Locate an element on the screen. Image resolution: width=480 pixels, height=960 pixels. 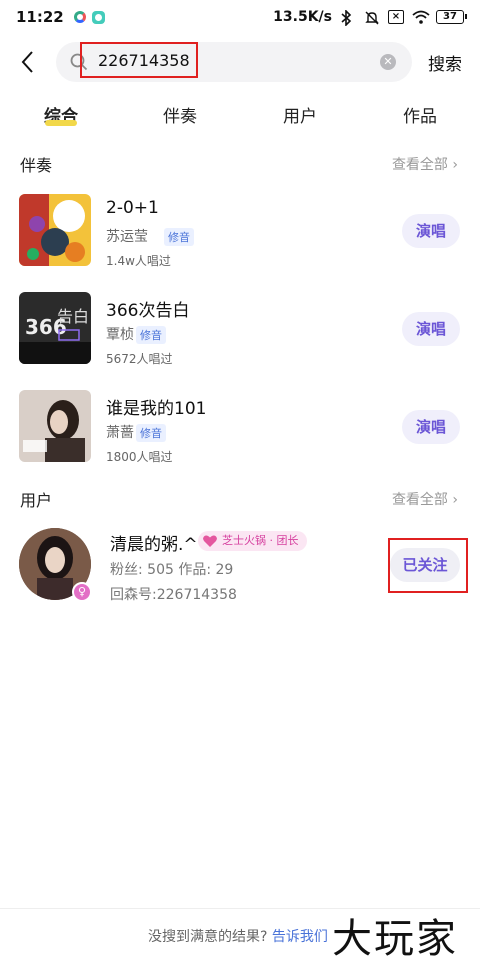
sim-icon: × is located at coordinates (396, 17).